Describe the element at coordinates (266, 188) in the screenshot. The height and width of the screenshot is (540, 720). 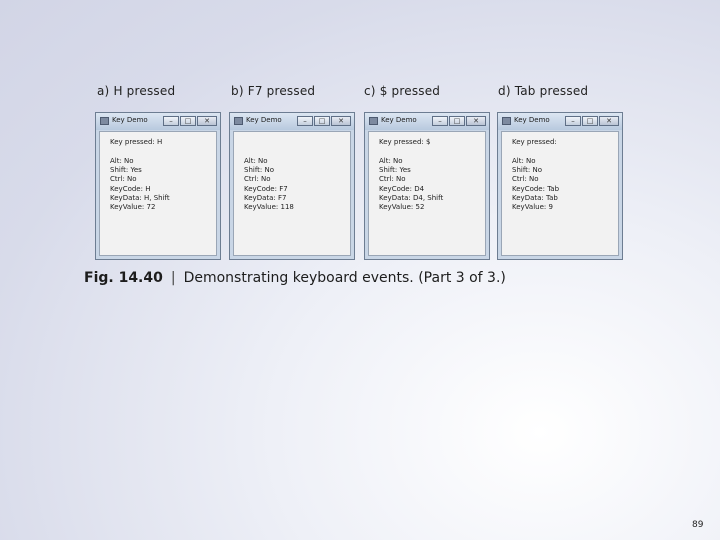
I see `keycode-line: KeyCode: F7` at that location.